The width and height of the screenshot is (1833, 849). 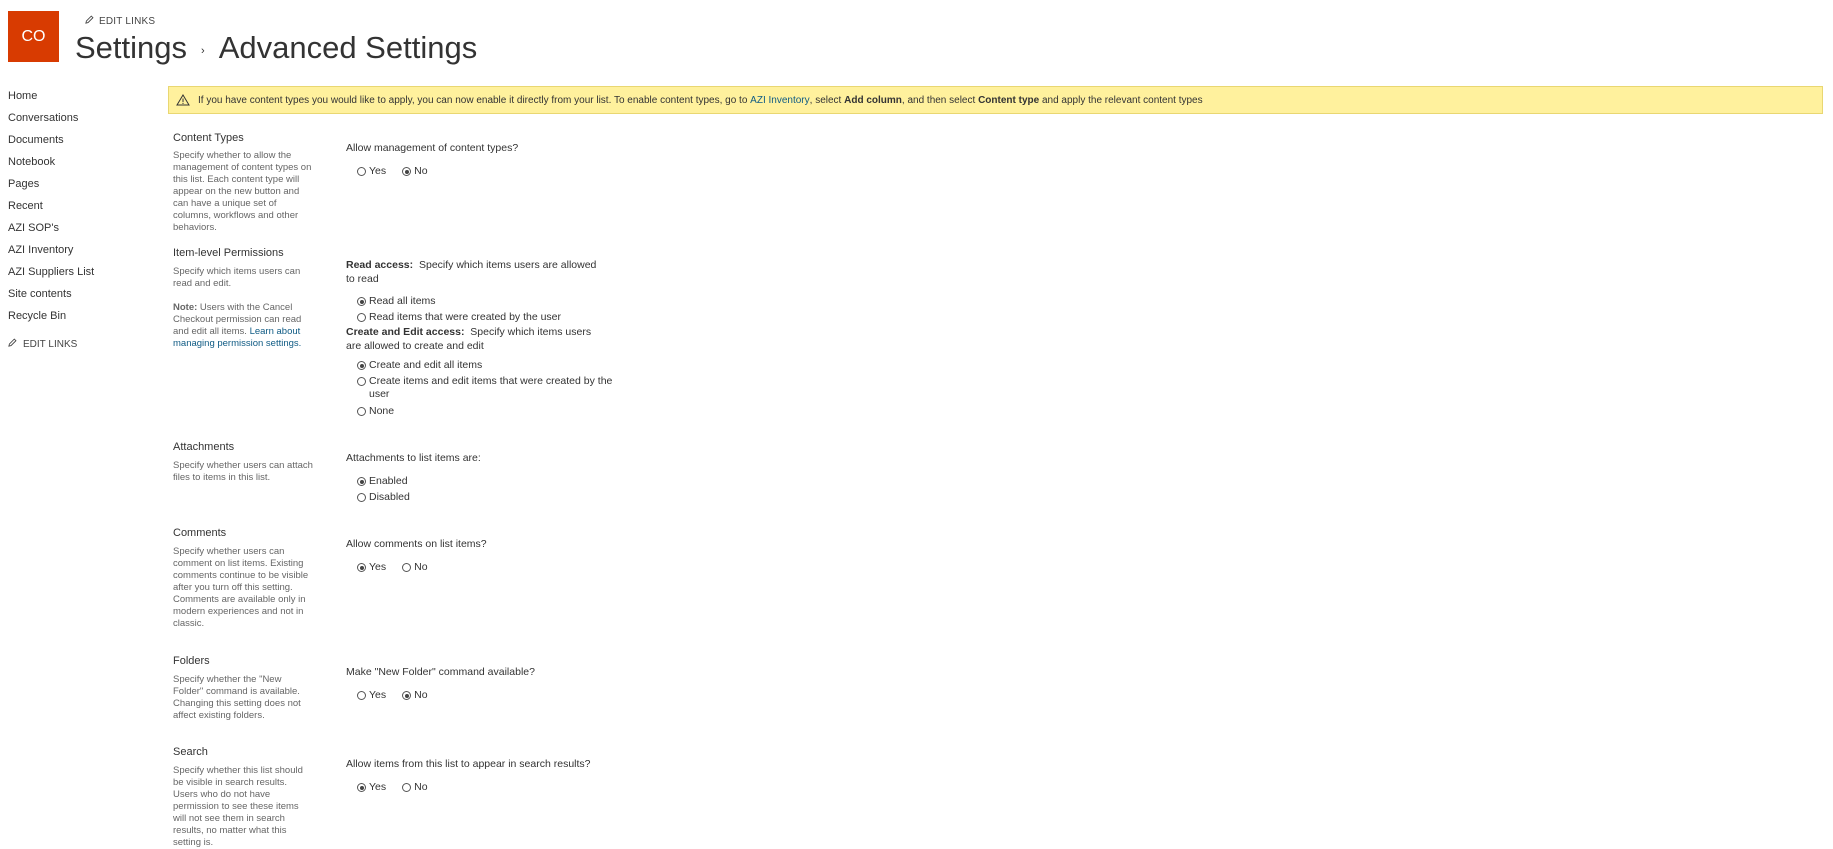 I want to click on radio-label: Disabled, so click(x=389, y=497).